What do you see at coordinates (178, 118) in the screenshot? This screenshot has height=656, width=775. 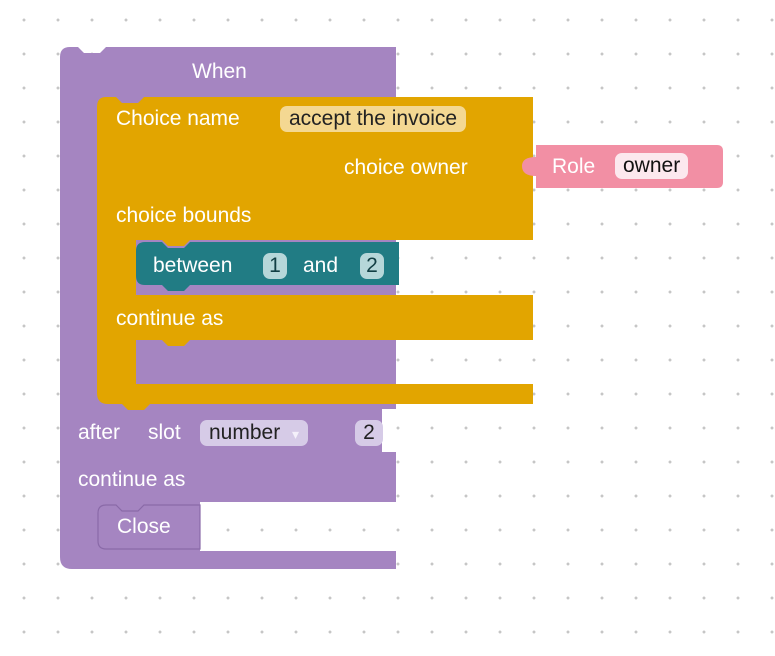 I see `choice-name-label: Choice name` at bounding box center [178, 118].